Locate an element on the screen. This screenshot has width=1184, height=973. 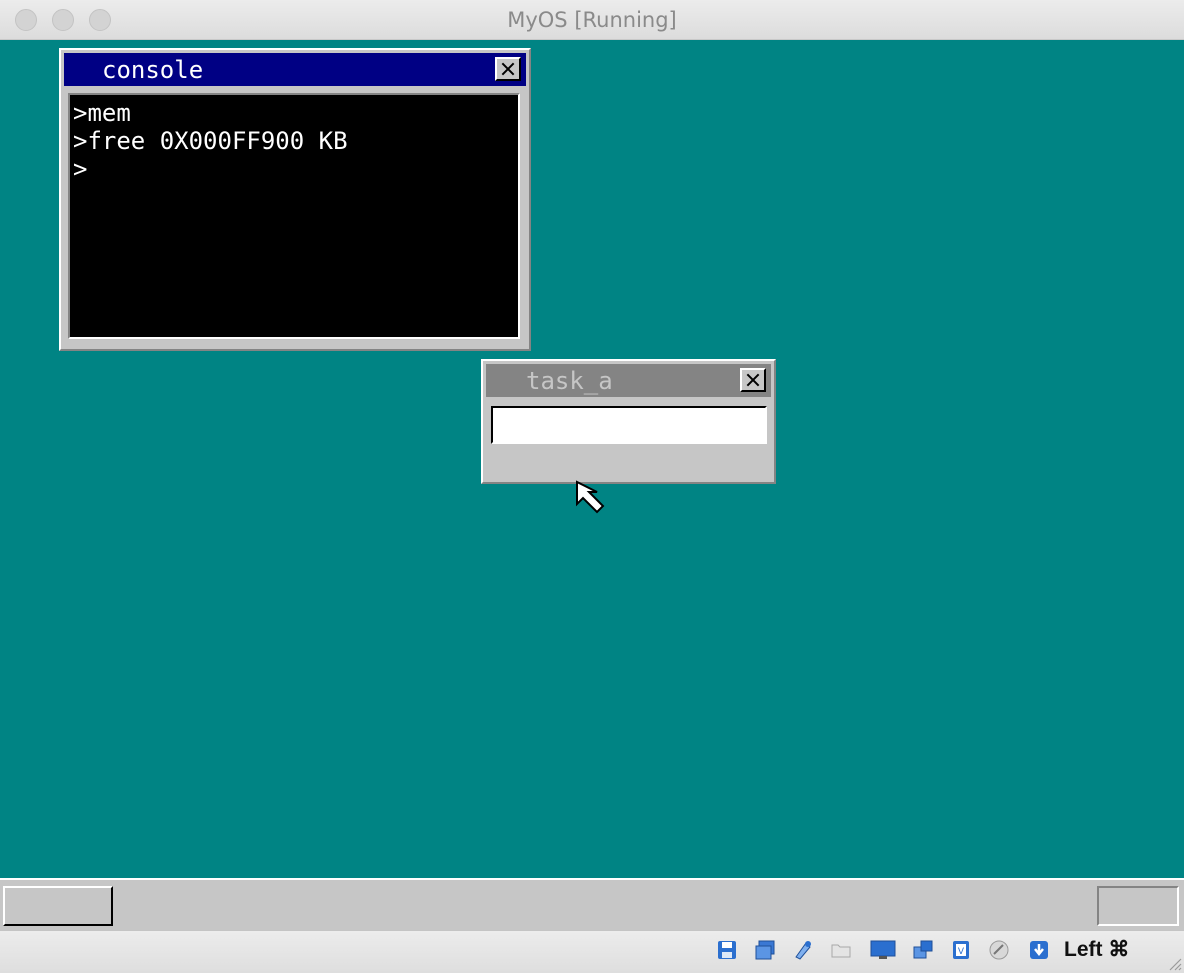
window-title: MyOS [Running] is located at coordinates (592, 20).